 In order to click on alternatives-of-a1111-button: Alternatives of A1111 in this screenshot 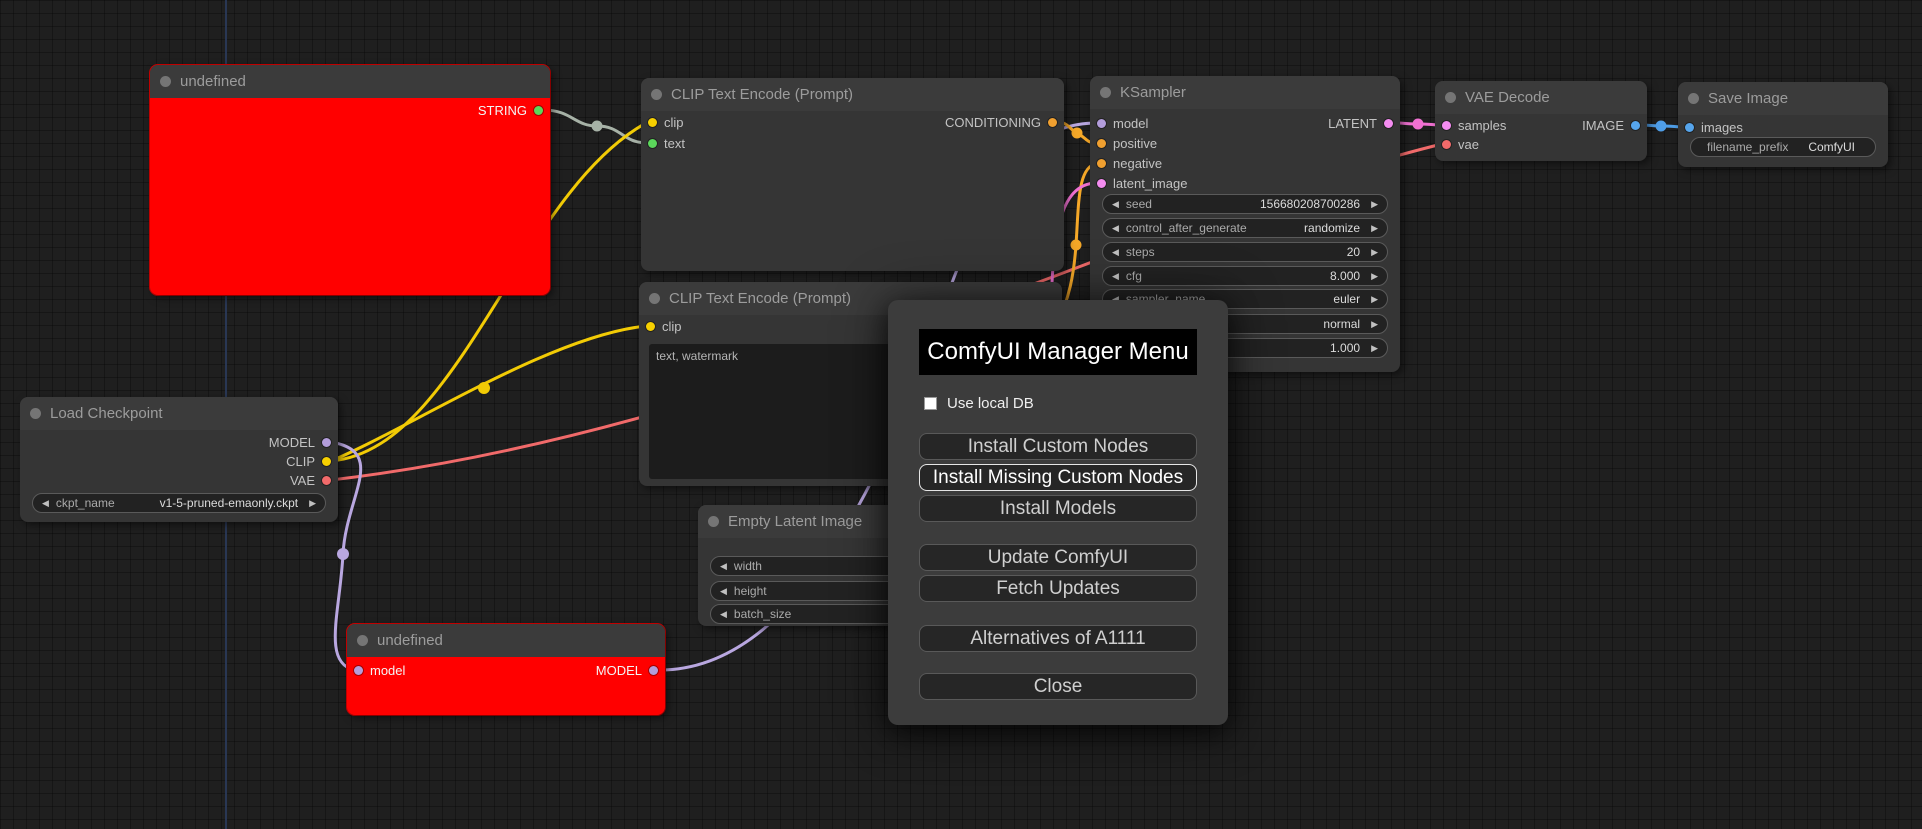, I will do `click(1058, 638)`.